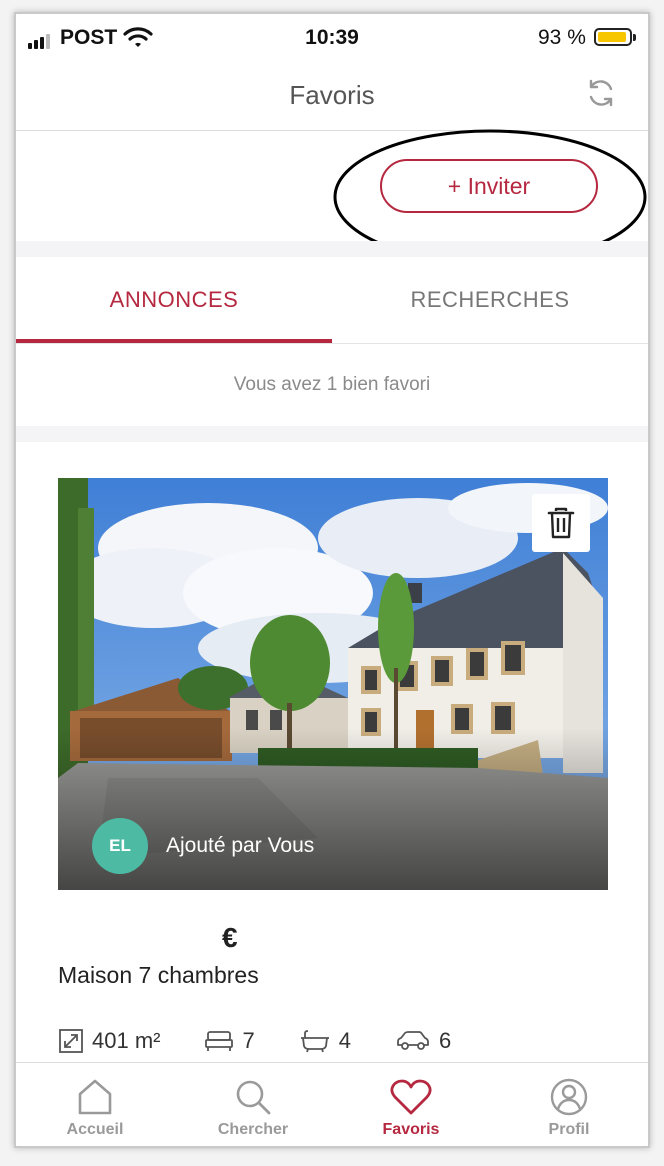 Image resolution: width=664 pixels, height=1166 pixels. What do you see at coordinates (489, 186) in the screenshot?
I see `invite-button: + Inviter` at bounding box center [489, 186].